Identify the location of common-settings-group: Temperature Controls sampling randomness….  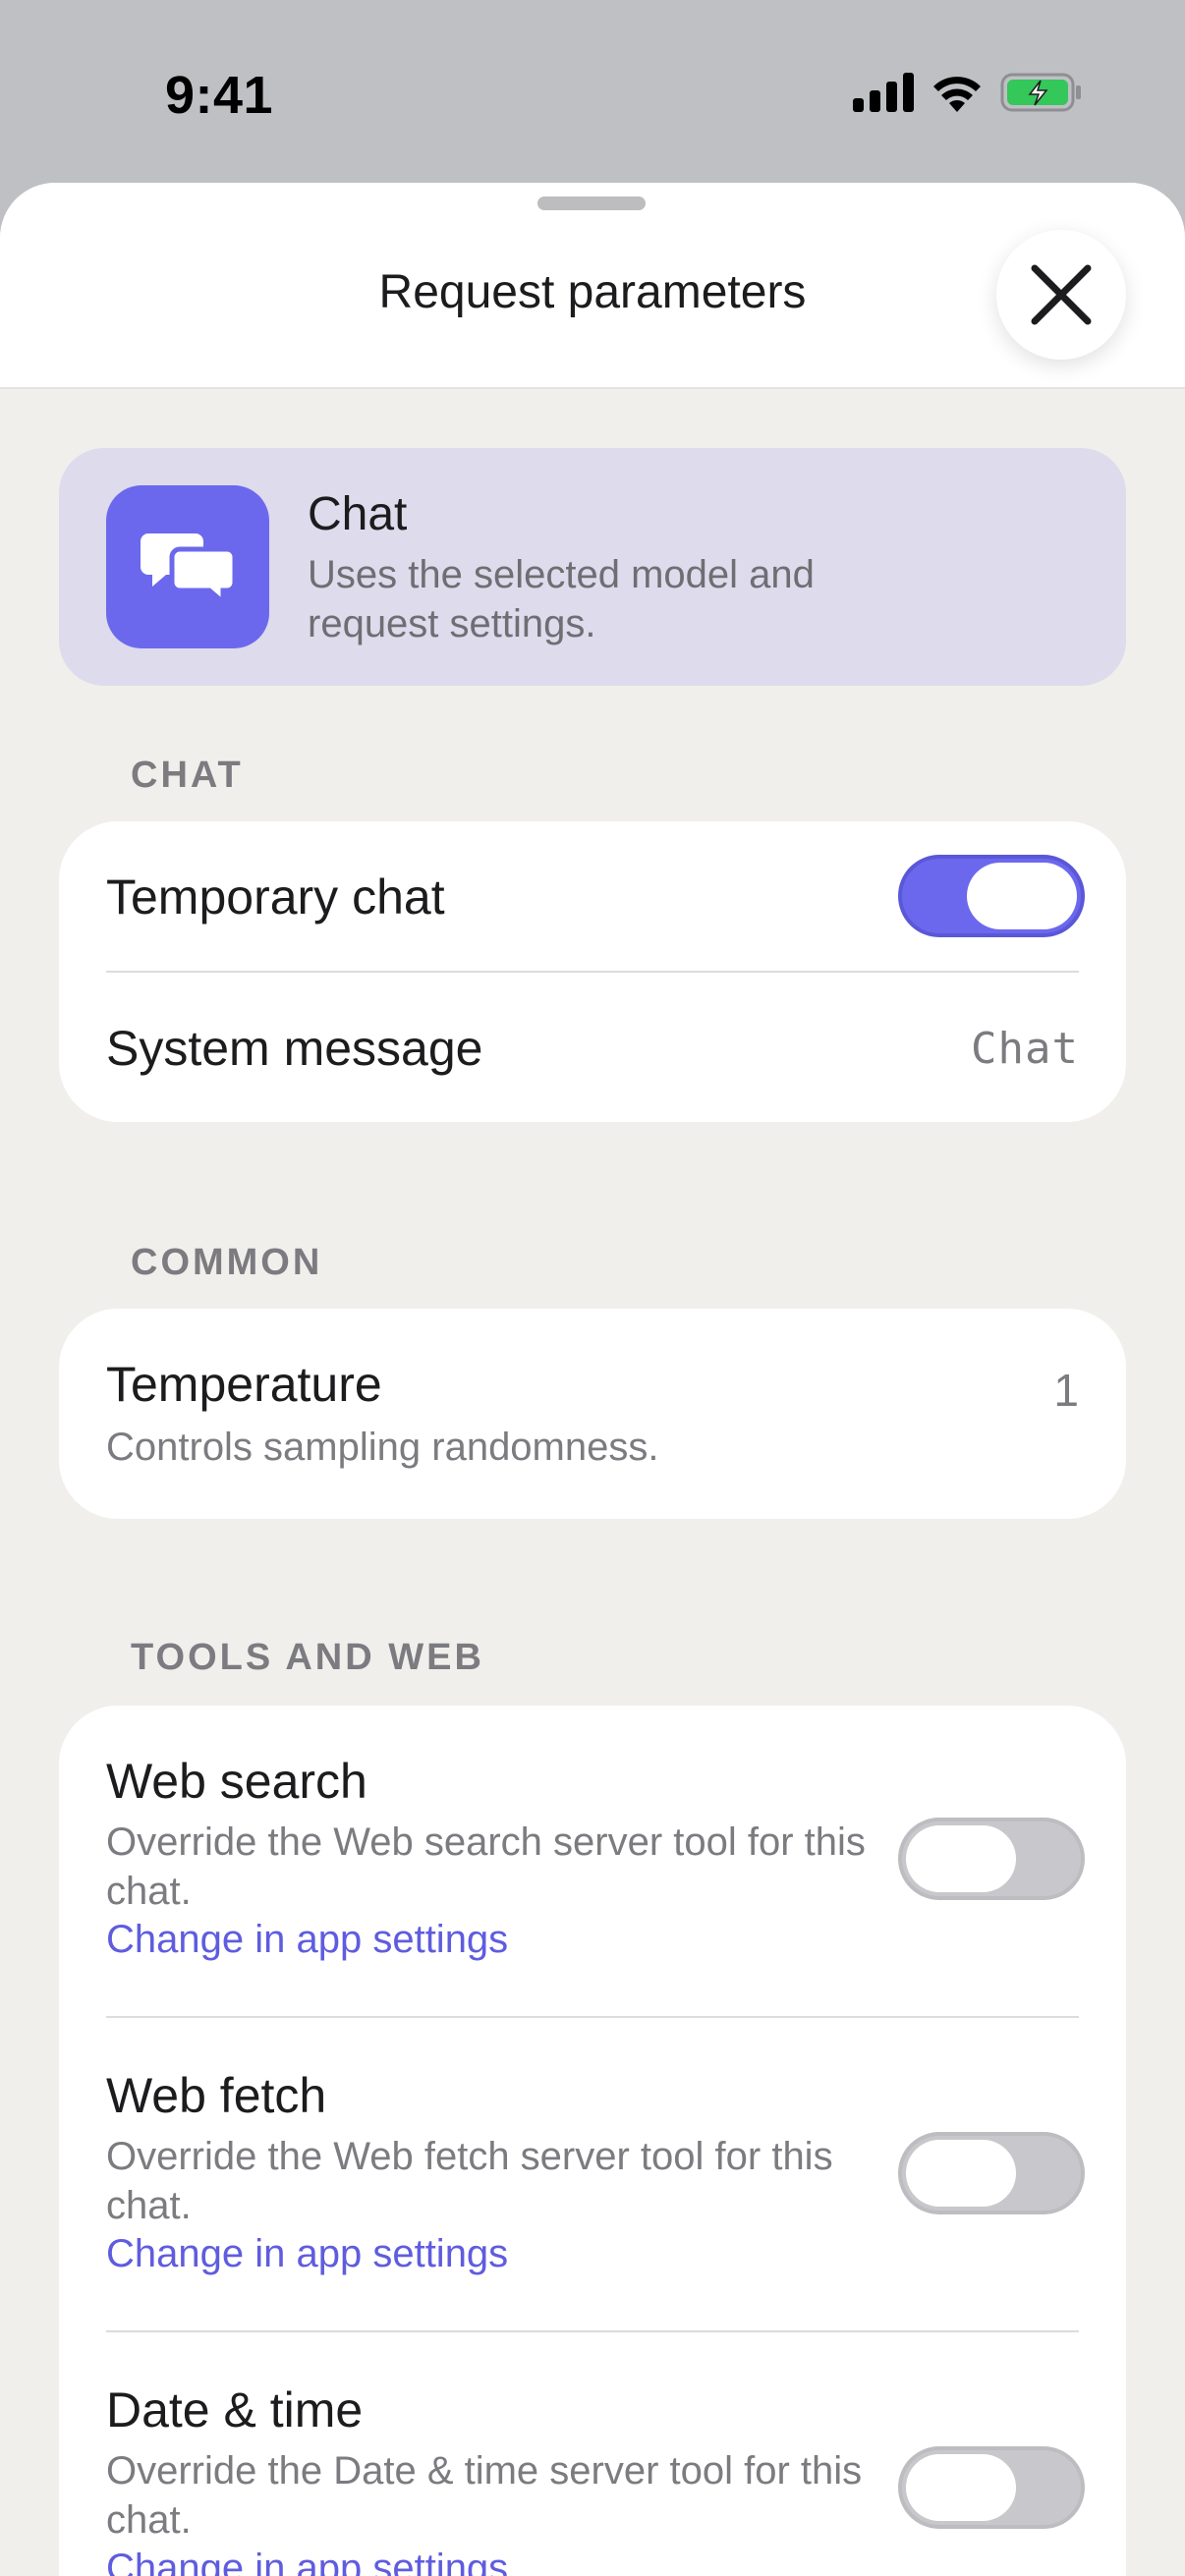
(592, 1414).